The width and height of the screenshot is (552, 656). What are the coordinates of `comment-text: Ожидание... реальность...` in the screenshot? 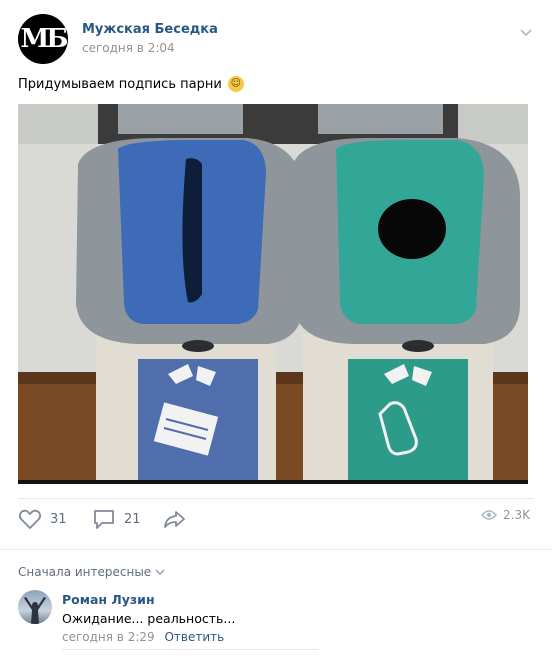 It's located at (149, 618).